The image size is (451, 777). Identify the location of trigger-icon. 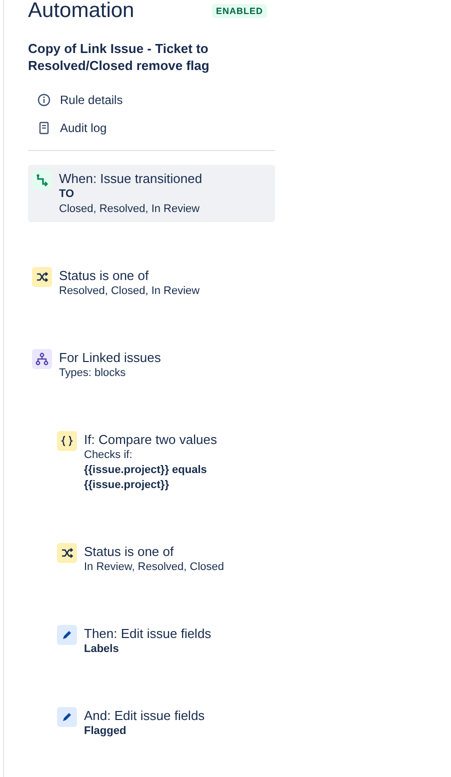
(42, 180).